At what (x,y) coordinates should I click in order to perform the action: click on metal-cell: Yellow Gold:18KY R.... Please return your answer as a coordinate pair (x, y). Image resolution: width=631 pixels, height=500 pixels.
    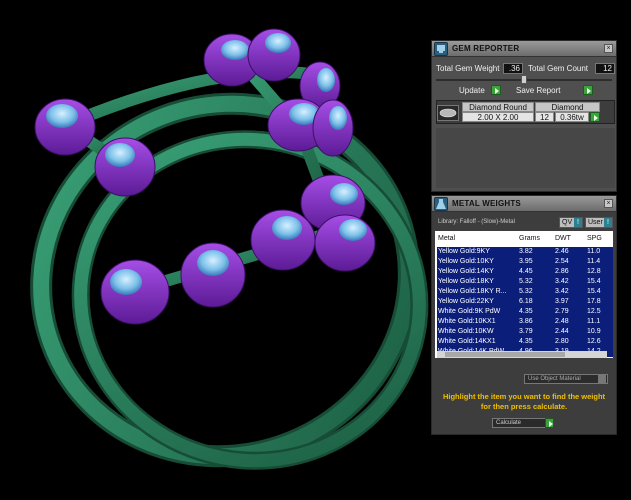
    Looking at the image, I should click on (472, 291).